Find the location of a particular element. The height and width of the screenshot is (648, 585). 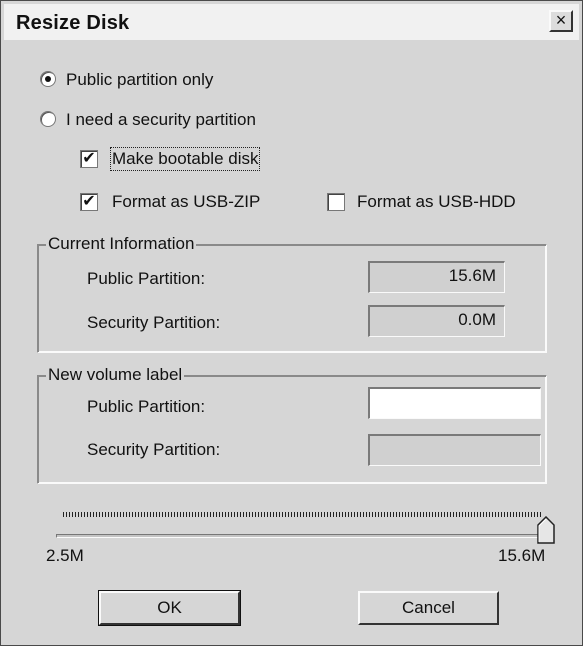

current-public-partition-label: Public Partition: is located at coordinates (146, 278).